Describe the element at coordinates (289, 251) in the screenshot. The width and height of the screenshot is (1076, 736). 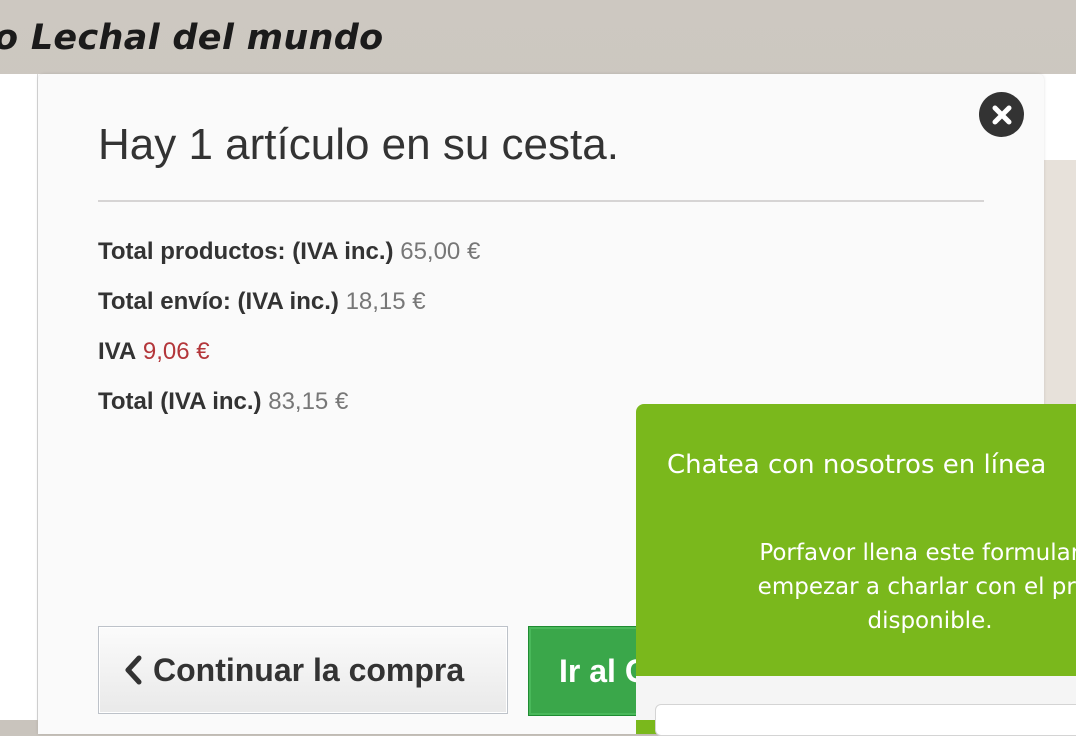
I see `summary-total-products: Total productos: (IVA inc.) 65,00 €` at that location.